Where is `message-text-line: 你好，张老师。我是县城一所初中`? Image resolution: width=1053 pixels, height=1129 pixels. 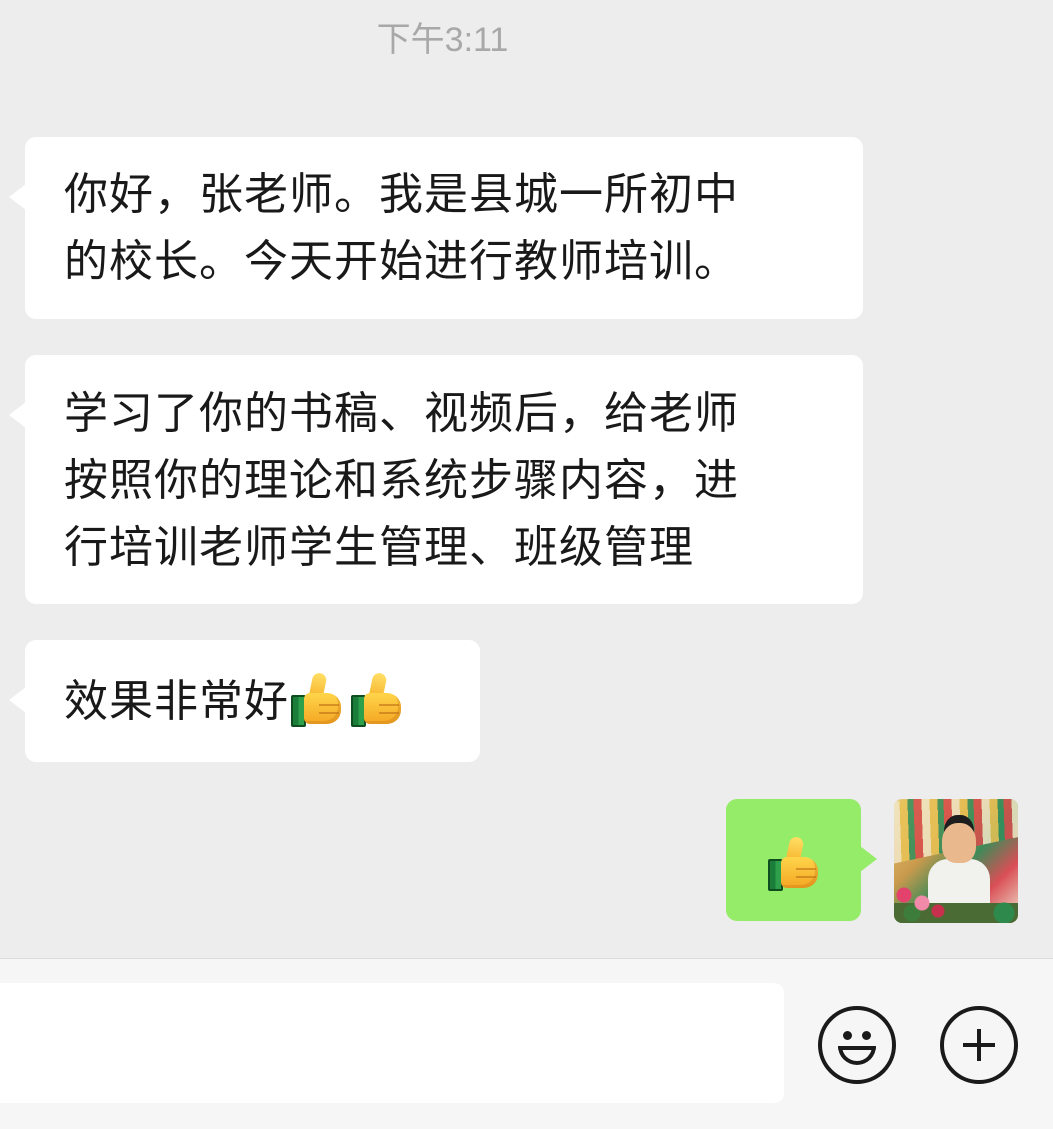
message-text-line: 你好，张老师。我是县城一所初中 is located at coordinates (401, 194).